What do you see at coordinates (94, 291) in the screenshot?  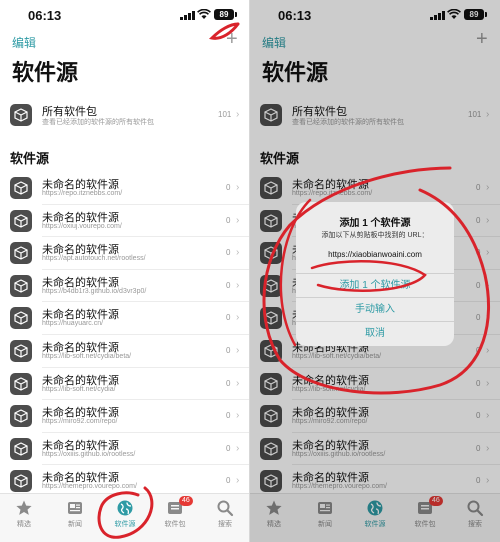 I see `source-url: https://b4db1r3.github.io/d3vr3p0/` at bounding box center [94, 291].